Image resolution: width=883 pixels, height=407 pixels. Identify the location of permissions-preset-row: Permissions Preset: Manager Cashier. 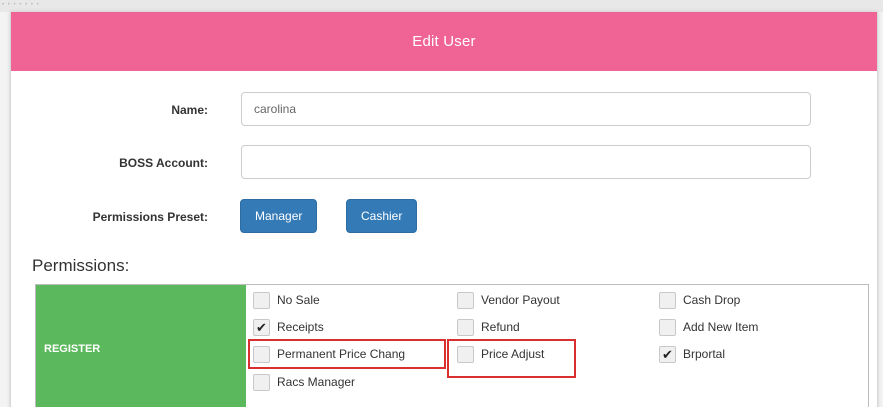
(444, 217).